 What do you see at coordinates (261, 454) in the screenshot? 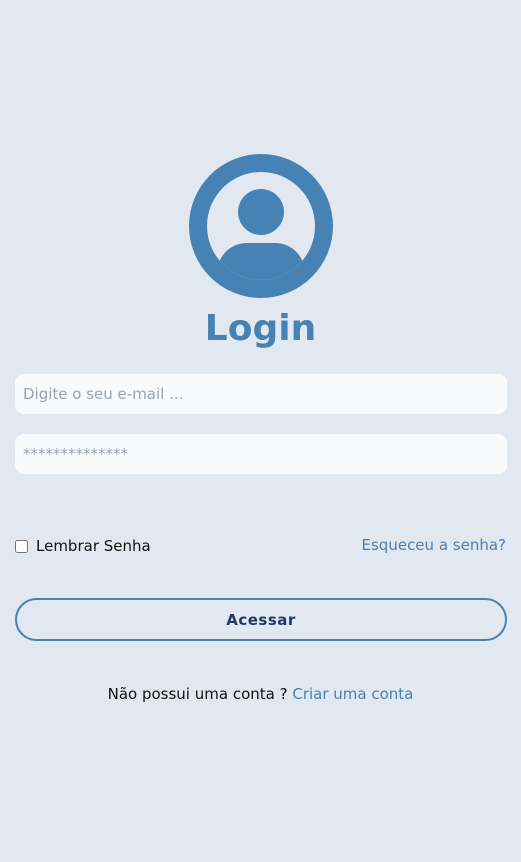
I see `password-field` at bounding box center [261, 454].